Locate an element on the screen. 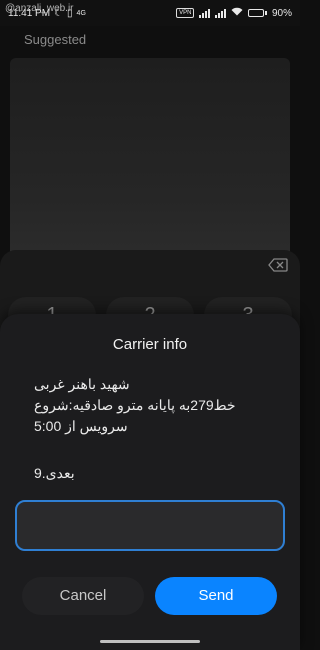 This screenshot has width=320, height=650. wifi-icon is located at coordinates (237, 13).